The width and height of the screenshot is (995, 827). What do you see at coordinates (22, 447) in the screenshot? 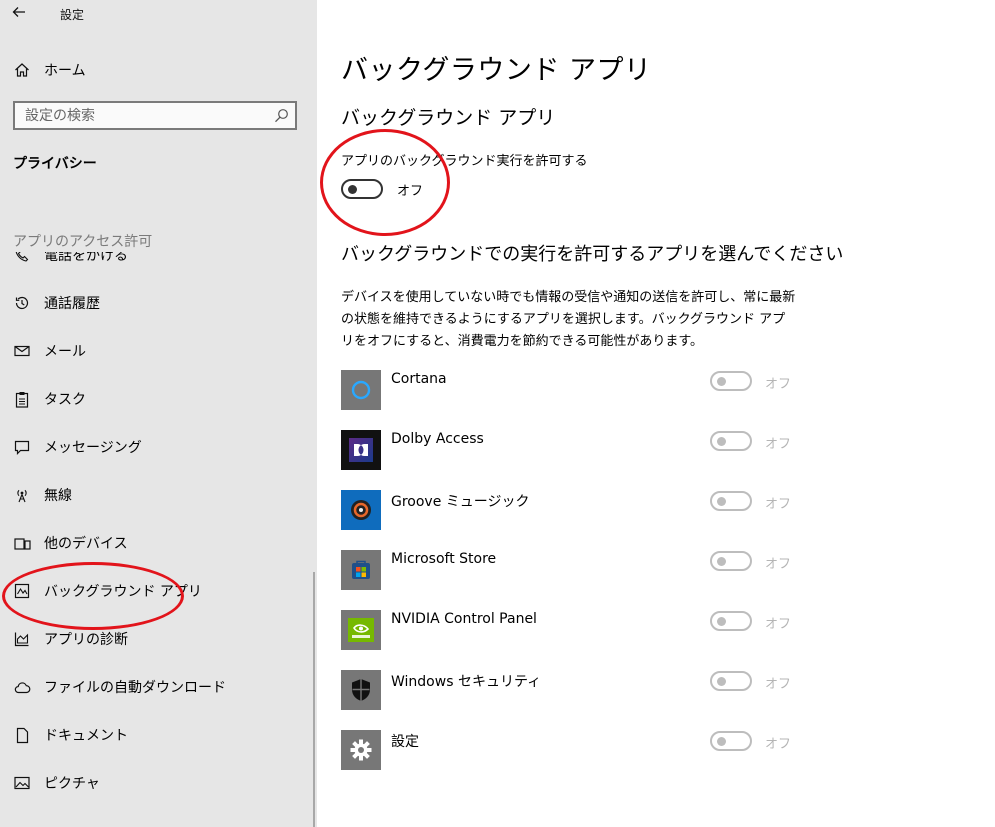
I see `chat-icon` at bounding box center [22, 447].